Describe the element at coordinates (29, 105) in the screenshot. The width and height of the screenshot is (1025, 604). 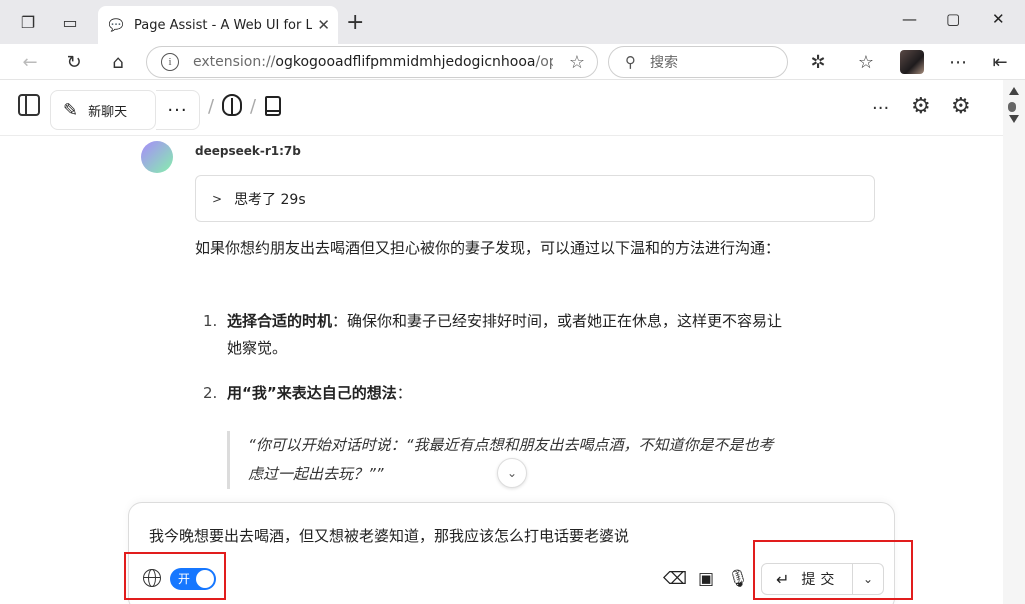
I see `sidebar-panel-icon` at that location.